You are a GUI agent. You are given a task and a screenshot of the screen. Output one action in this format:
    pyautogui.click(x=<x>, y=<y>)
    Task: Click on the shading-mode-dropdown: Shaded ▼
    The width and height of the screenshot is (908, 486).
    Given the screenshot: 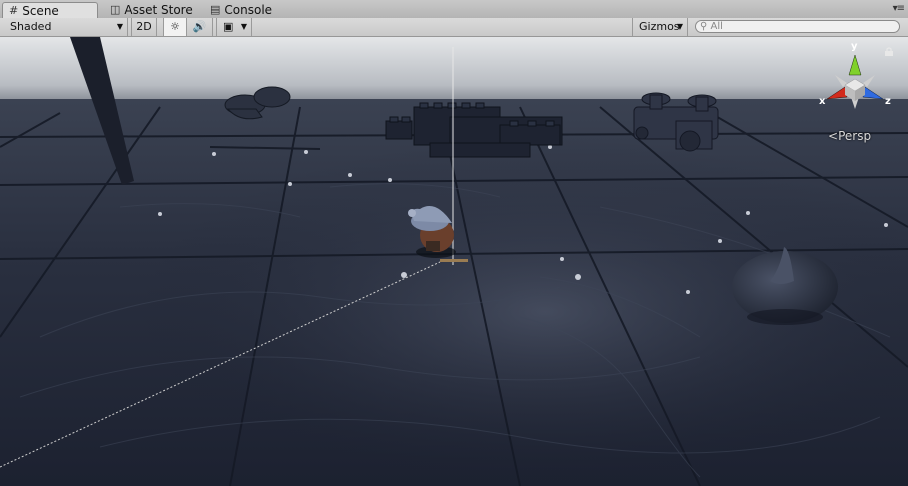 What is the action you would take?
    pyautogui.click(x=64, y=27)
    